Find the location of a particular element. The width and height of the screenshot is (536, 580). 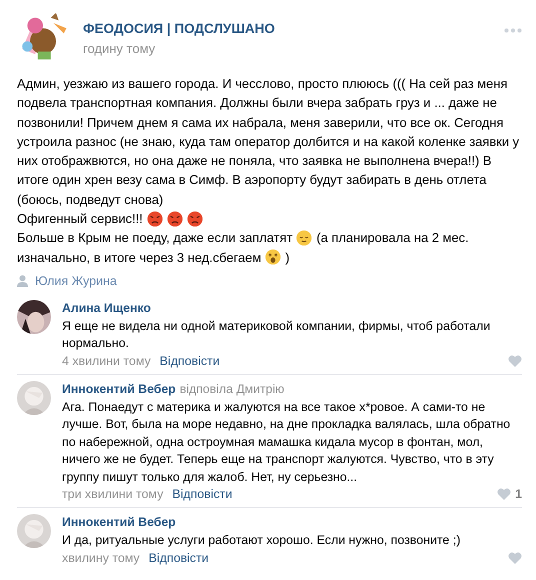

person-icon is located at coordinates (22, 280).